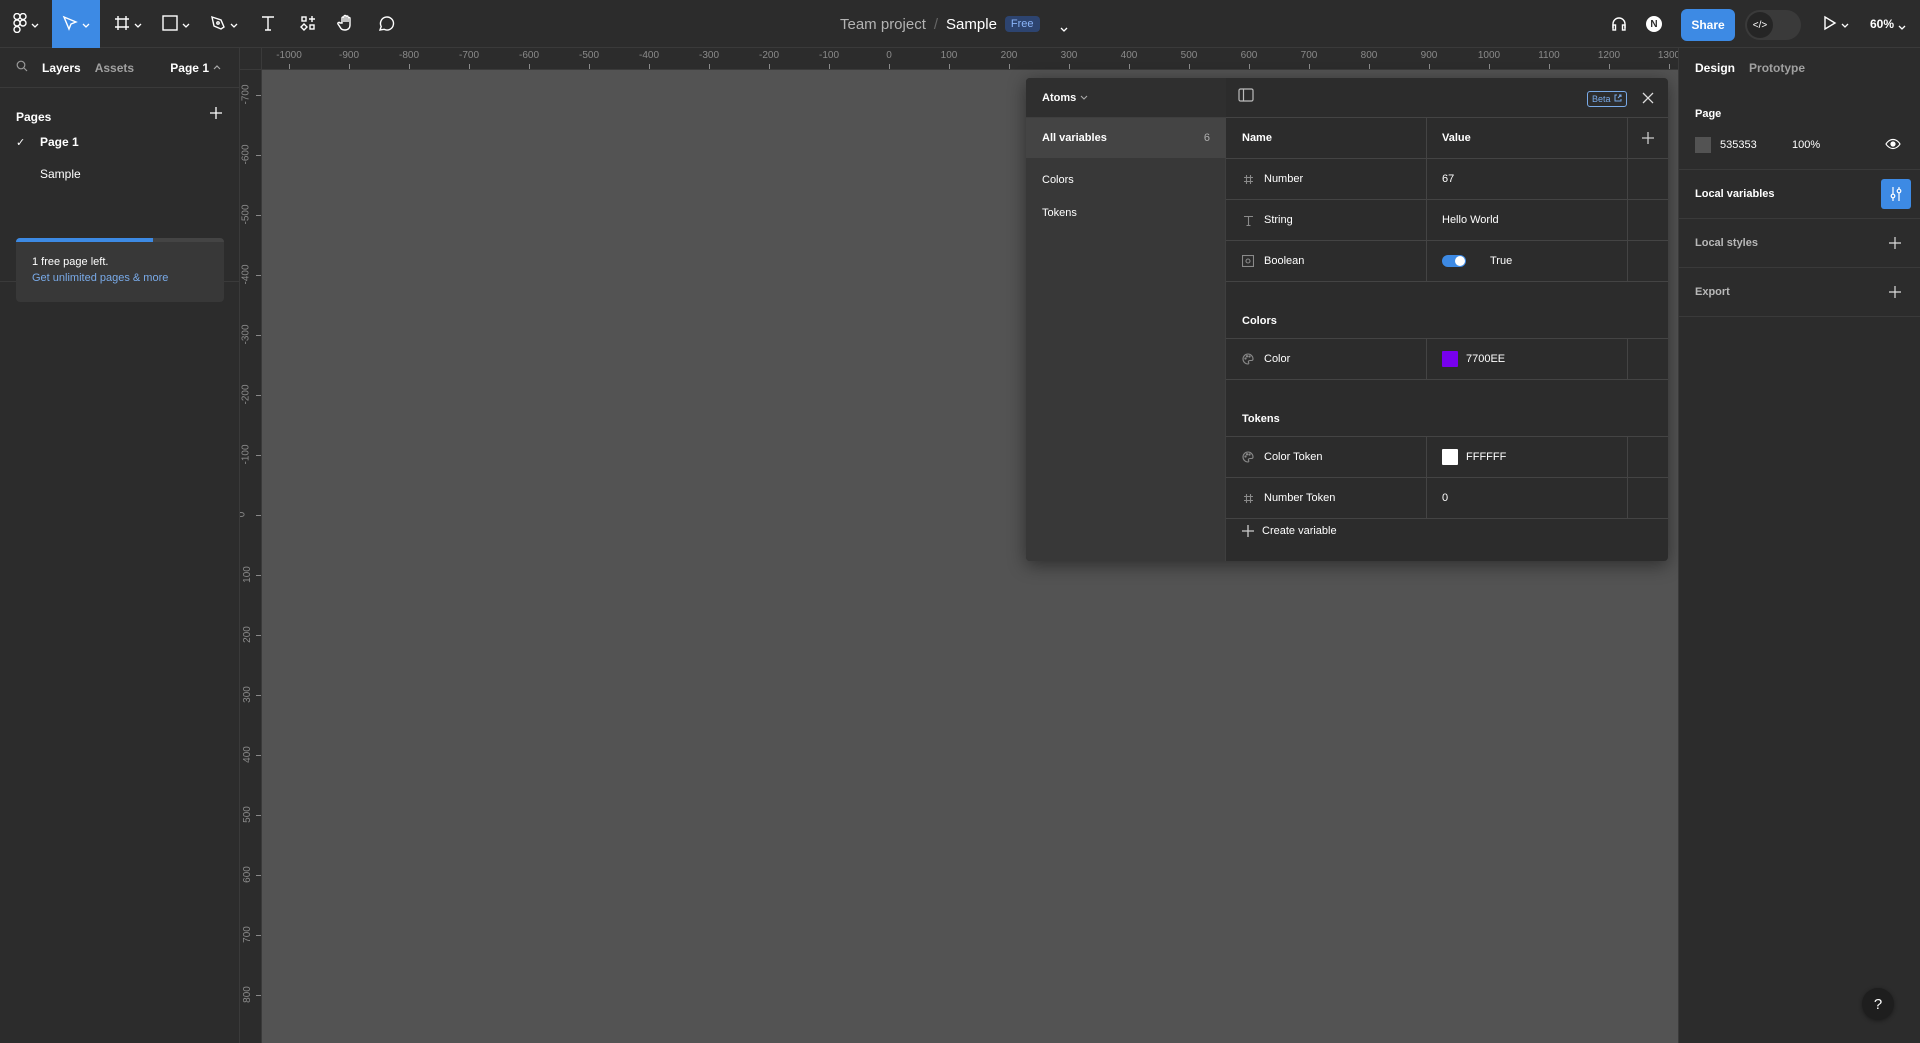 The image size is (1920, 1043). I want to click on zoom-dropdown: 60%, so click(1888, 24).